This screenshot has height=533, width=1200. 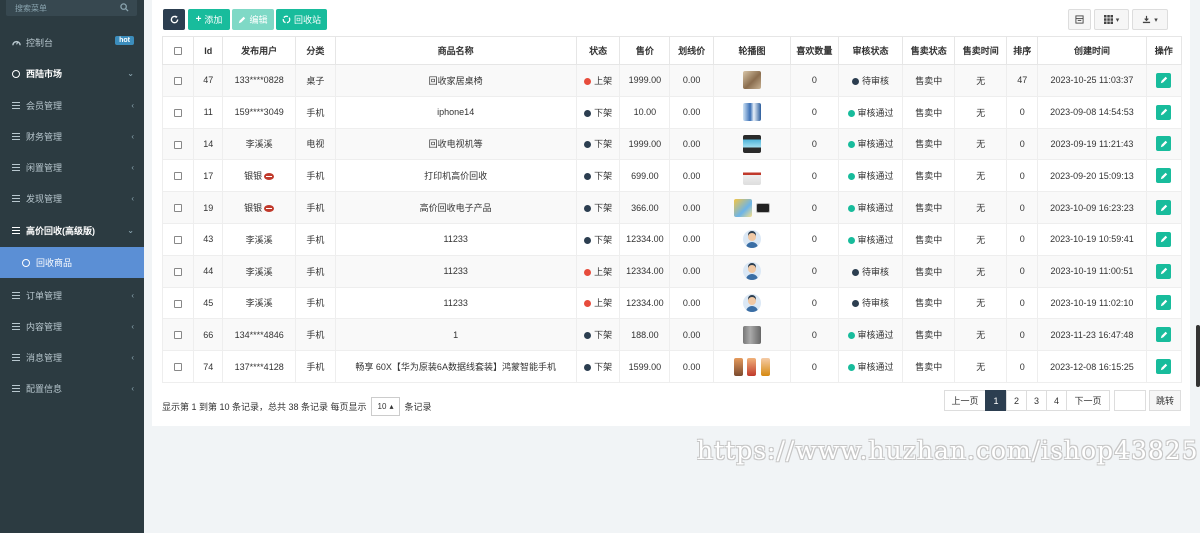 I want to click on menu-search-box: 搜索菜单, so click(x=71, y=8).